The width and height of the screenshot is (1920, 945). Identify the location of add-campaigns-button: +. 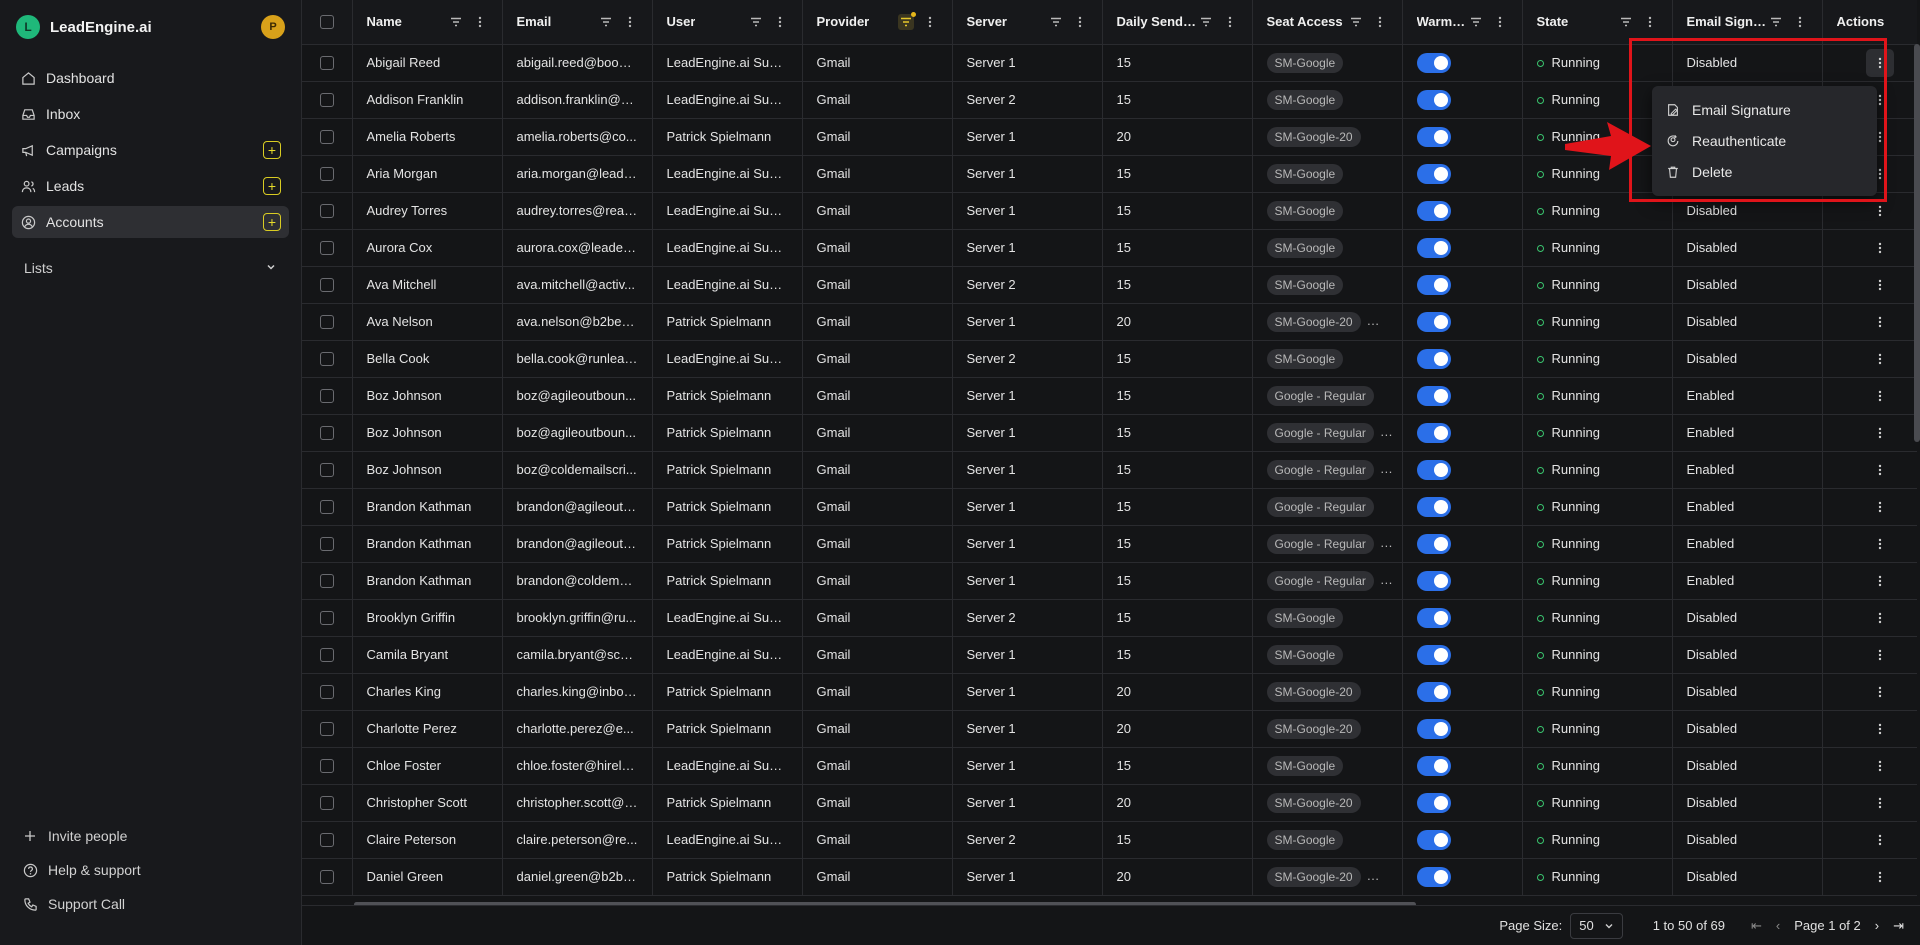
(272, 150).